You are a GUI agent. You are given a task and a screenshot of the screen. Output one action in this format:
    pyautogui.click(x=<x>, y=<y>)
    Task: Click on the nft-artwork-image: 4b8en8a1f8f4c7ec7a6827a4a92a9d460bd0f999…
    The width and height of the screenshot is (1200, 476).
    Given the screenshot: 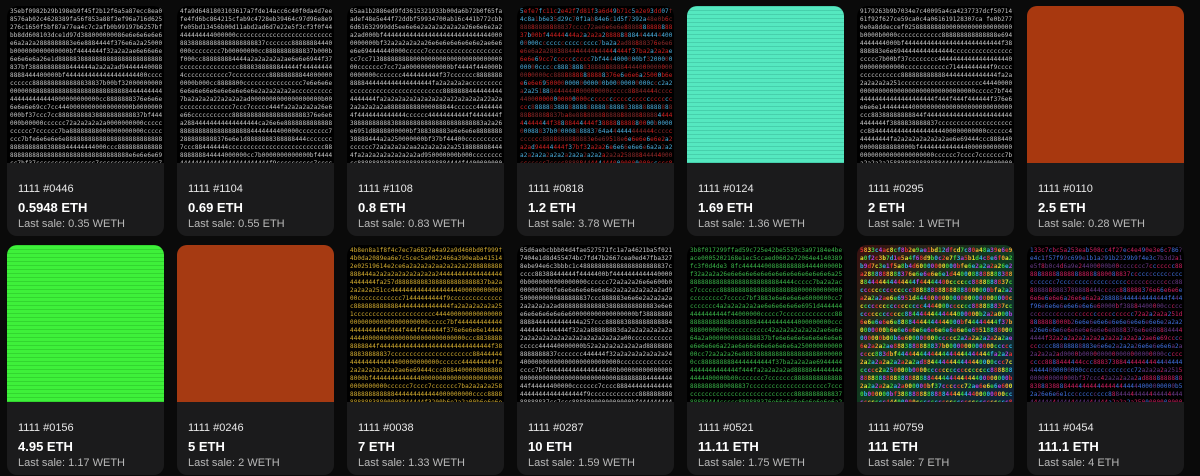 What is the action you would take?
    pyautogui.click(x=425, y=323)
    